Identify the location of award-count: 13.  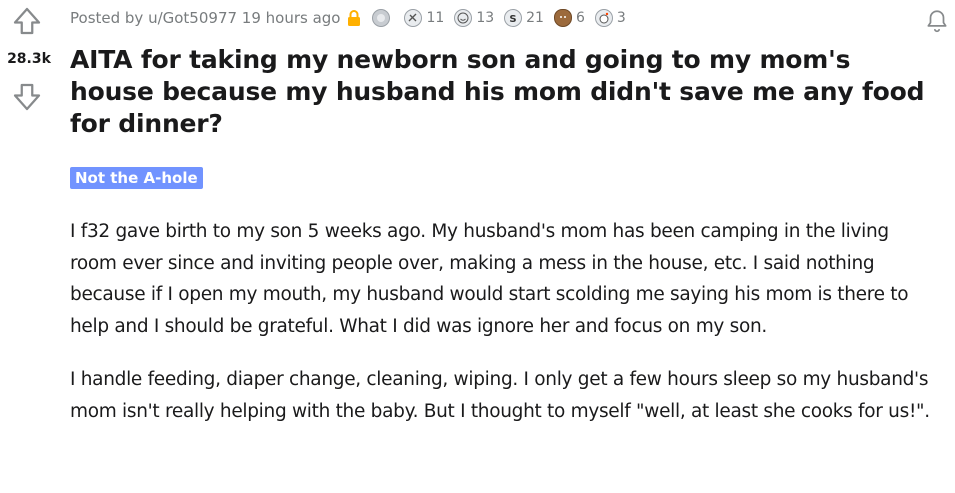
(485, 18).